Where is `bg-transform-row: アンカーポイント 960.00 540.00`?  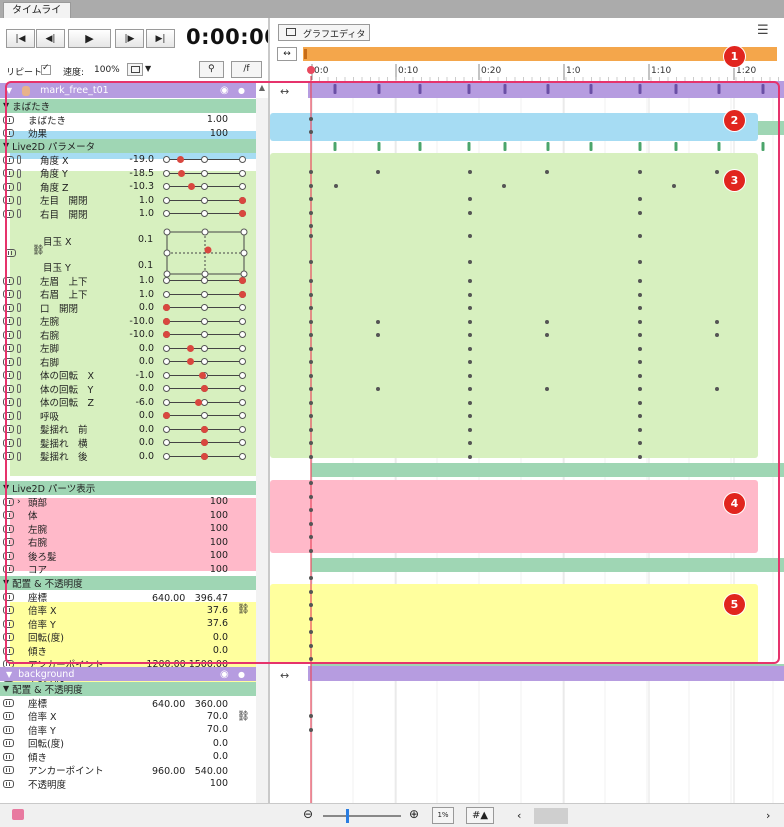 bg-transform-row: アンカーポイント 960.00 540.00 is located at coordinates (134, 770).